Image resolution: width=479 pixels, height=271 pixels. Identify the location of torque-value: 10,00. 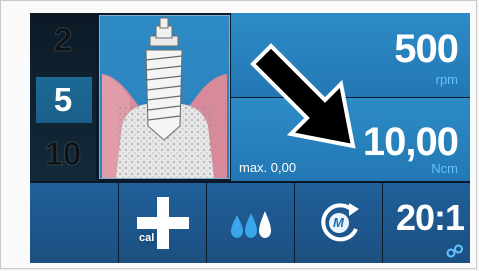
(410, 142).